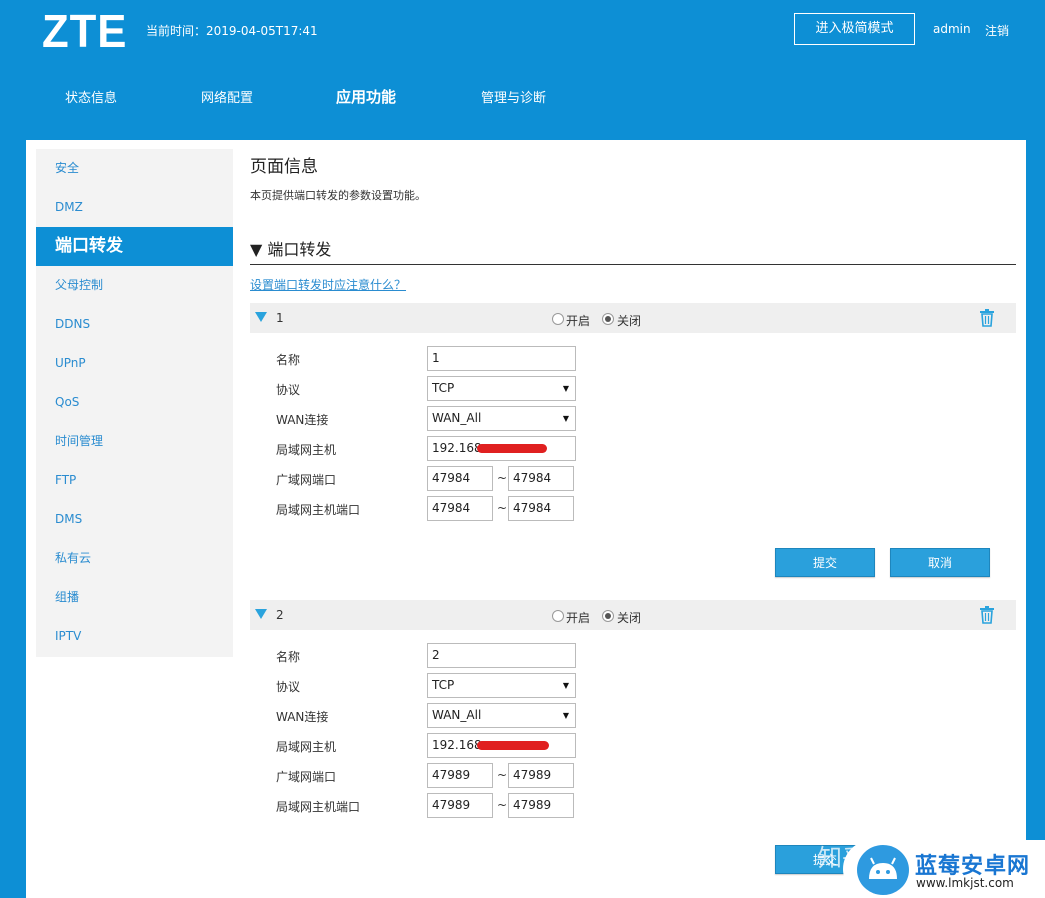  Describe the element at coordinates (134, 207) in the screenshot. I see `sidebar-item-dmz: DMZ` at that location.